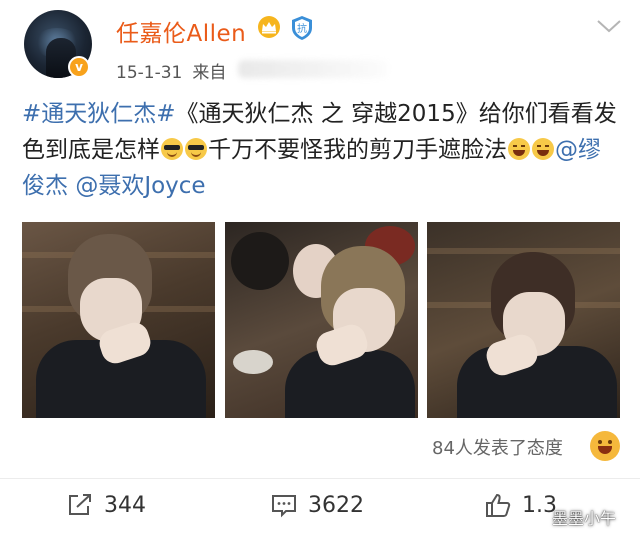 The width and height of the screenshot is (640, 542). Describe the element at coordinates (80, 504) in the screenshot. I see `share-icon` at that location.